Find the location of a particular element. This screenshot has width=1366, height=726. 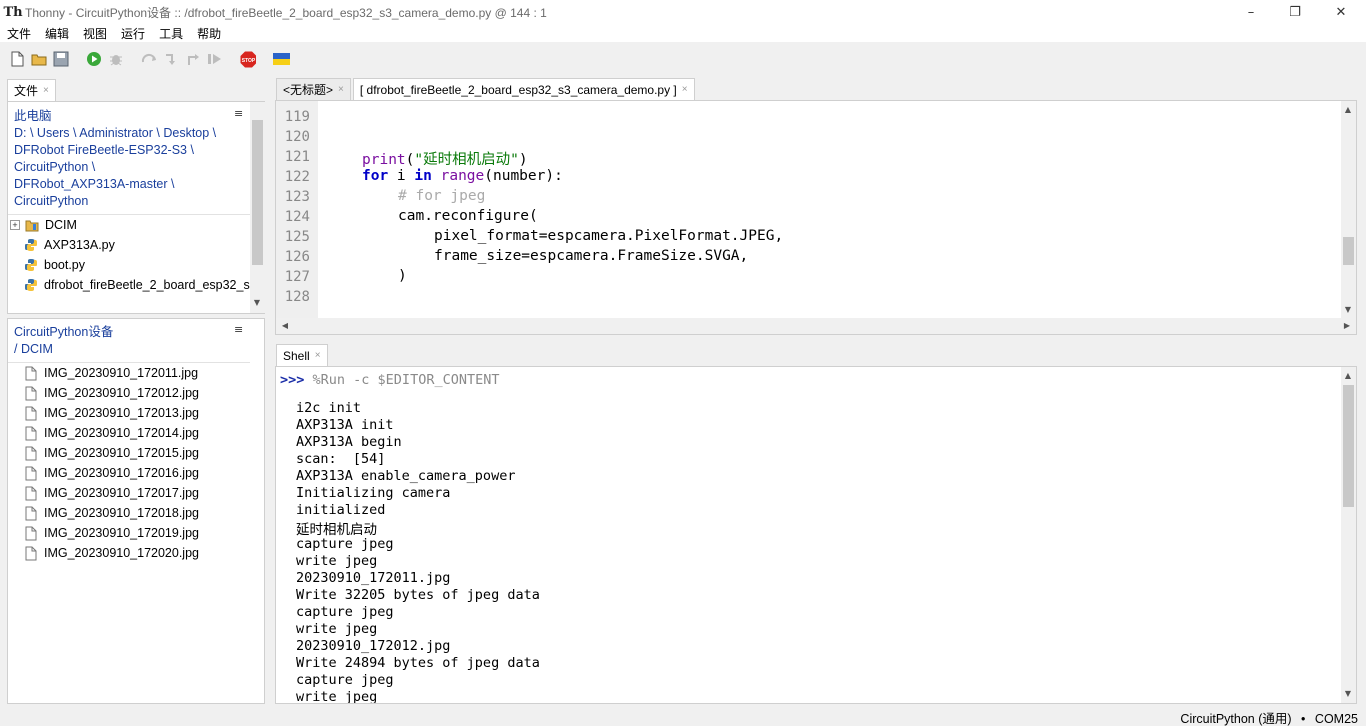

path-segment: DFRobot FireBeetle-ESP32-S3 \ is located at coordinates (104, 150).